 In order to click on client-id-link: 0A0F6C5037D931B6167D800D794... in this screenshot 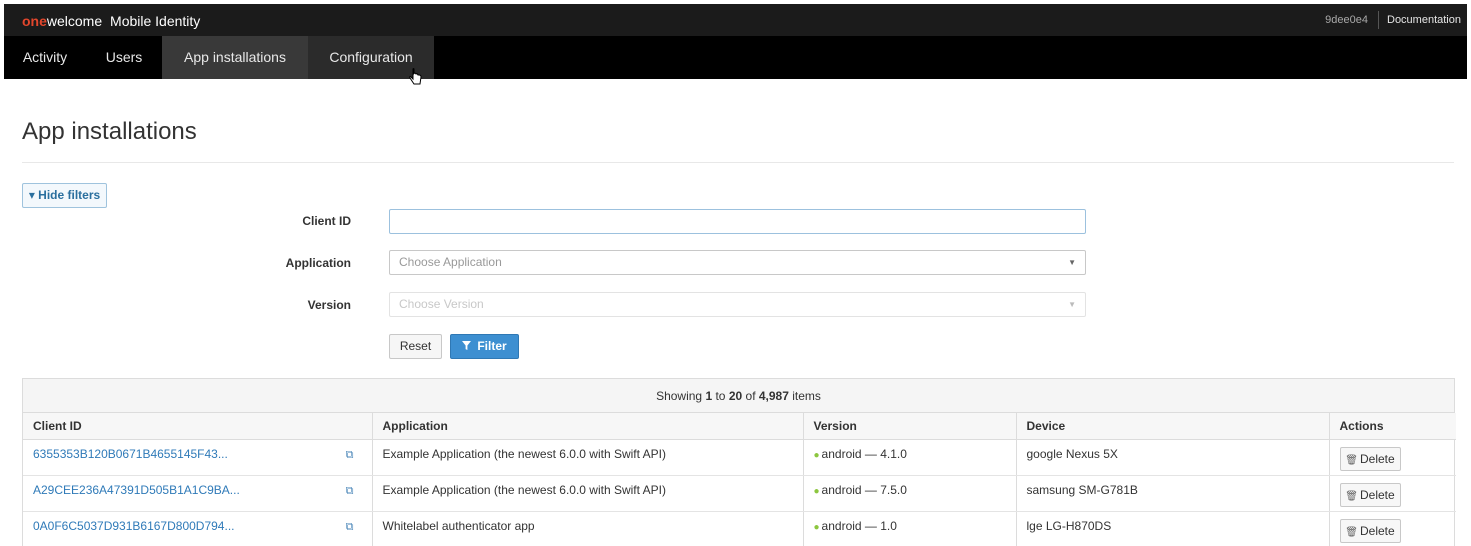, I will do `click(133, 526)`.